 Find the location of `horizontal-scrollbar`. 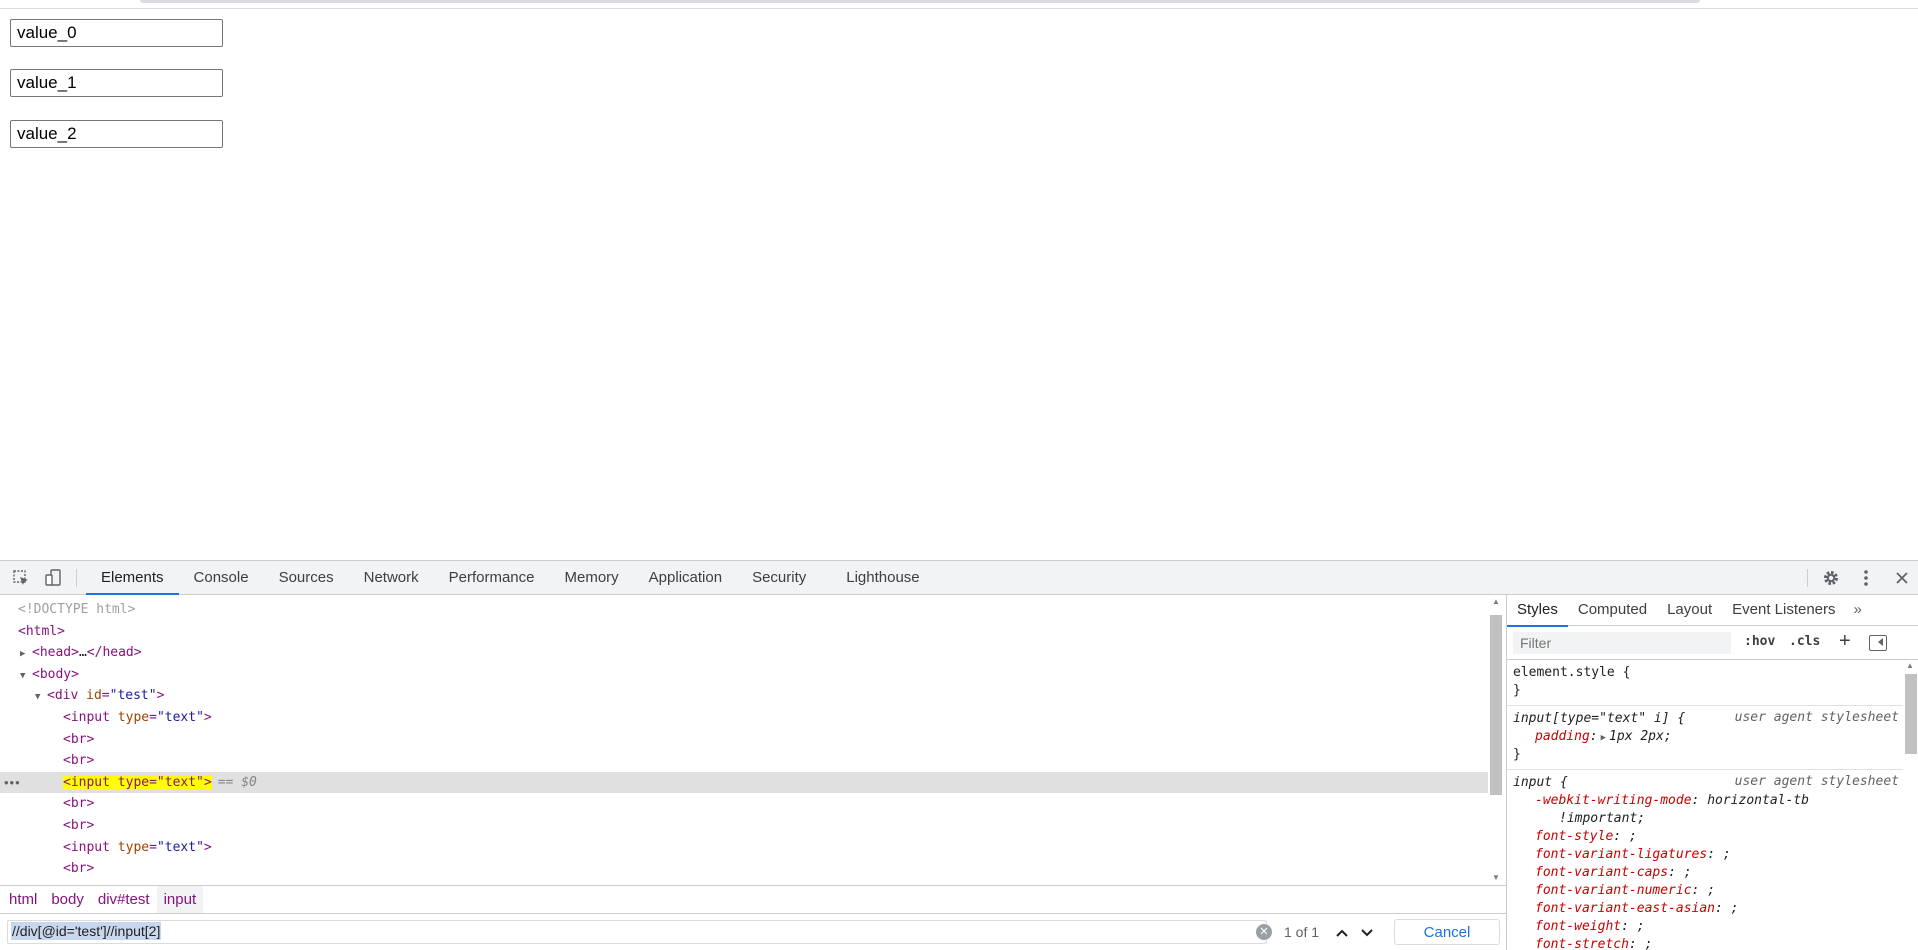

horizontal-scrollbar is located at coordinates (920, 1).